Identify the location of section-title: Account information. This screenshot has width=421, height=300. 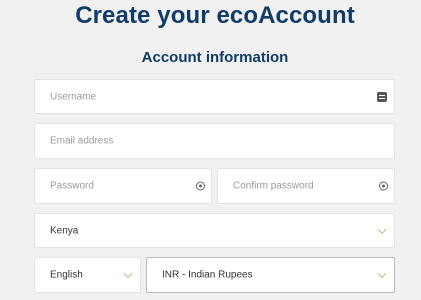
(215, 57).